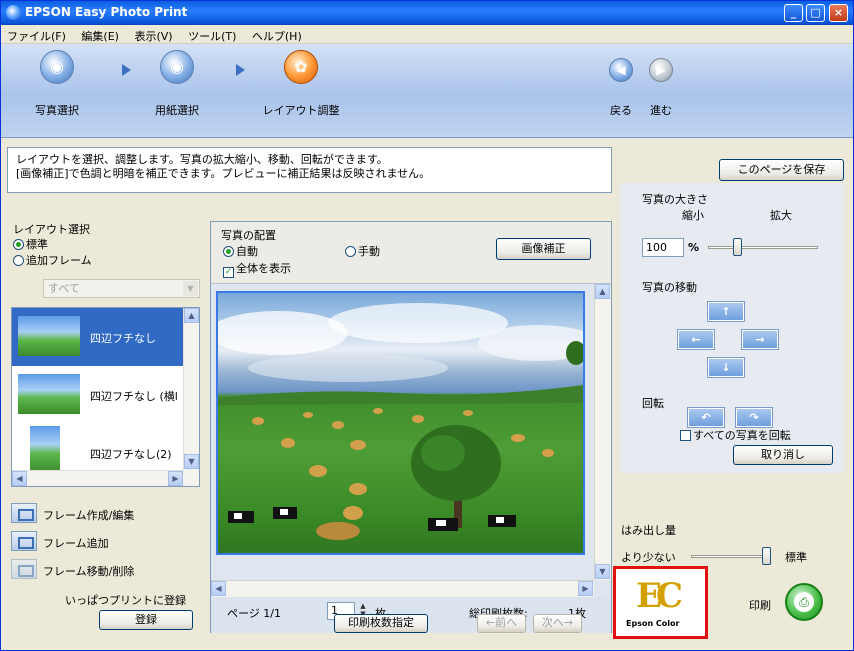 The image size is (854, 651). What do you see at coordinates (781, 215) in the screenshot?
I see `enlarge-label: 拡大` at bounding box center [781, 215].